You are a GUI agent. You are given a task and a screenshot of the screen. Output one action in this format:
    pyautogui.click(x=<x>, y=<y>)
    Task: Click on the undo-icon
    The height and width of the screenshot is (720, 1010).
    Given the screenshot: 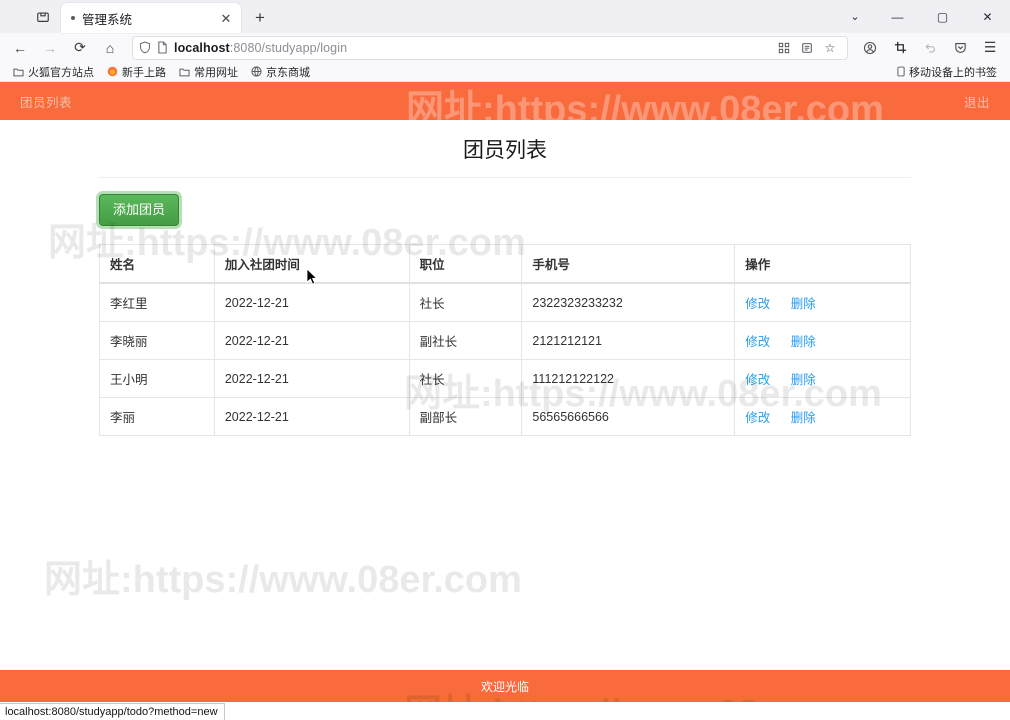 What is the action you would take?
    pyautogui.click(x=930, y=47)
    